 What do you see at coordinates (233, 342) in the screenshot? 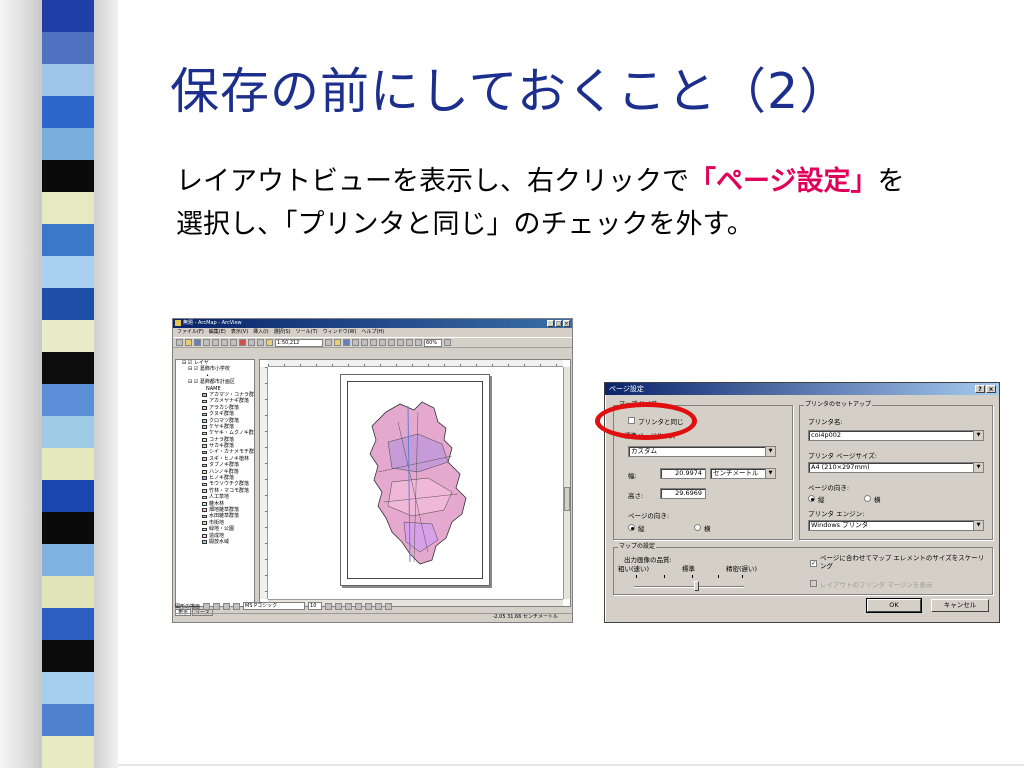
I see `paste-icon` at bounding box center [233, 342].